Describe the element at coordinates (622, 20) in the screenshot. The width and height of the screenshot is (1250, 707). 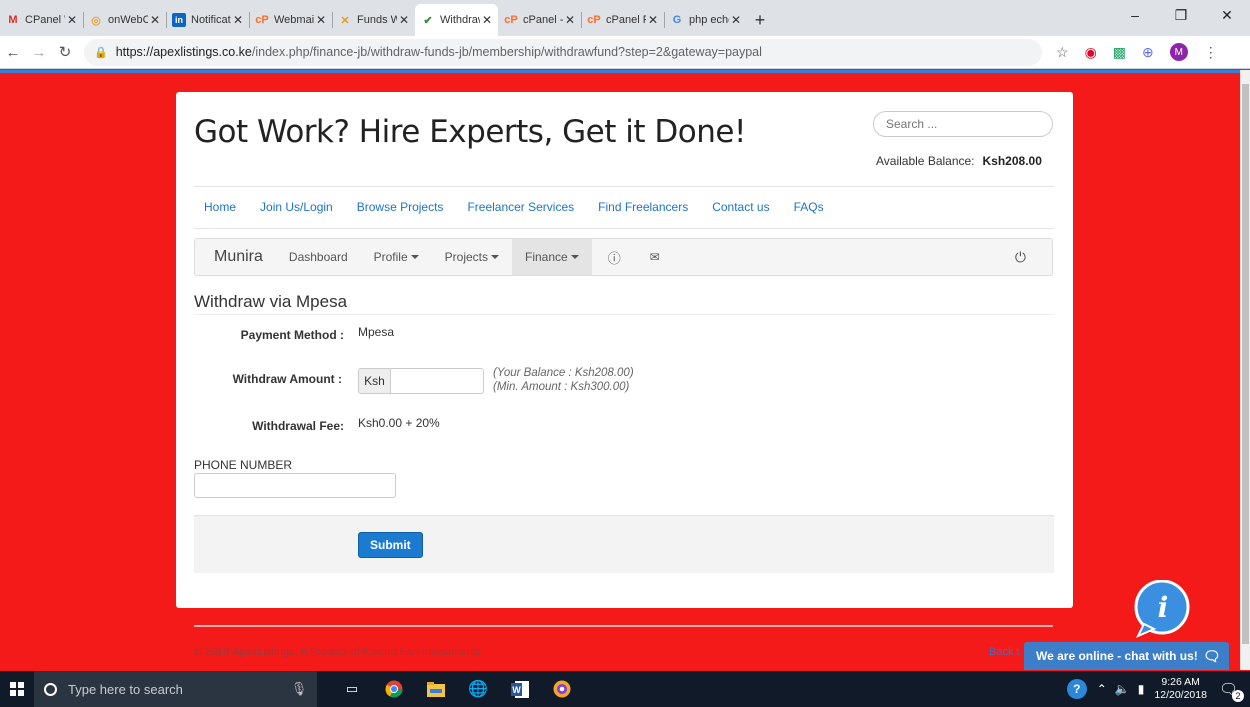
I see `browser-tab: cP cPanel File ✕` at that location.